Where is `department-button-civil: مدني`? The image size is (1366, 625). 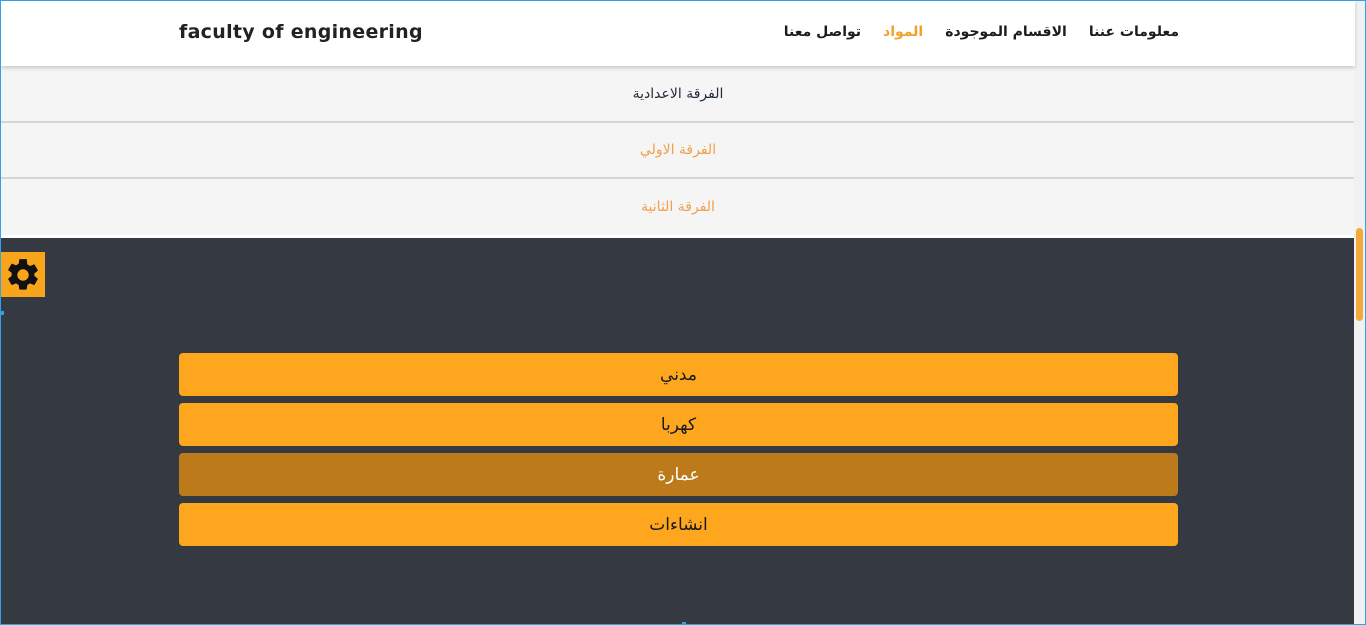 department-button-civil: مدني is located at coordinates (678, 374).